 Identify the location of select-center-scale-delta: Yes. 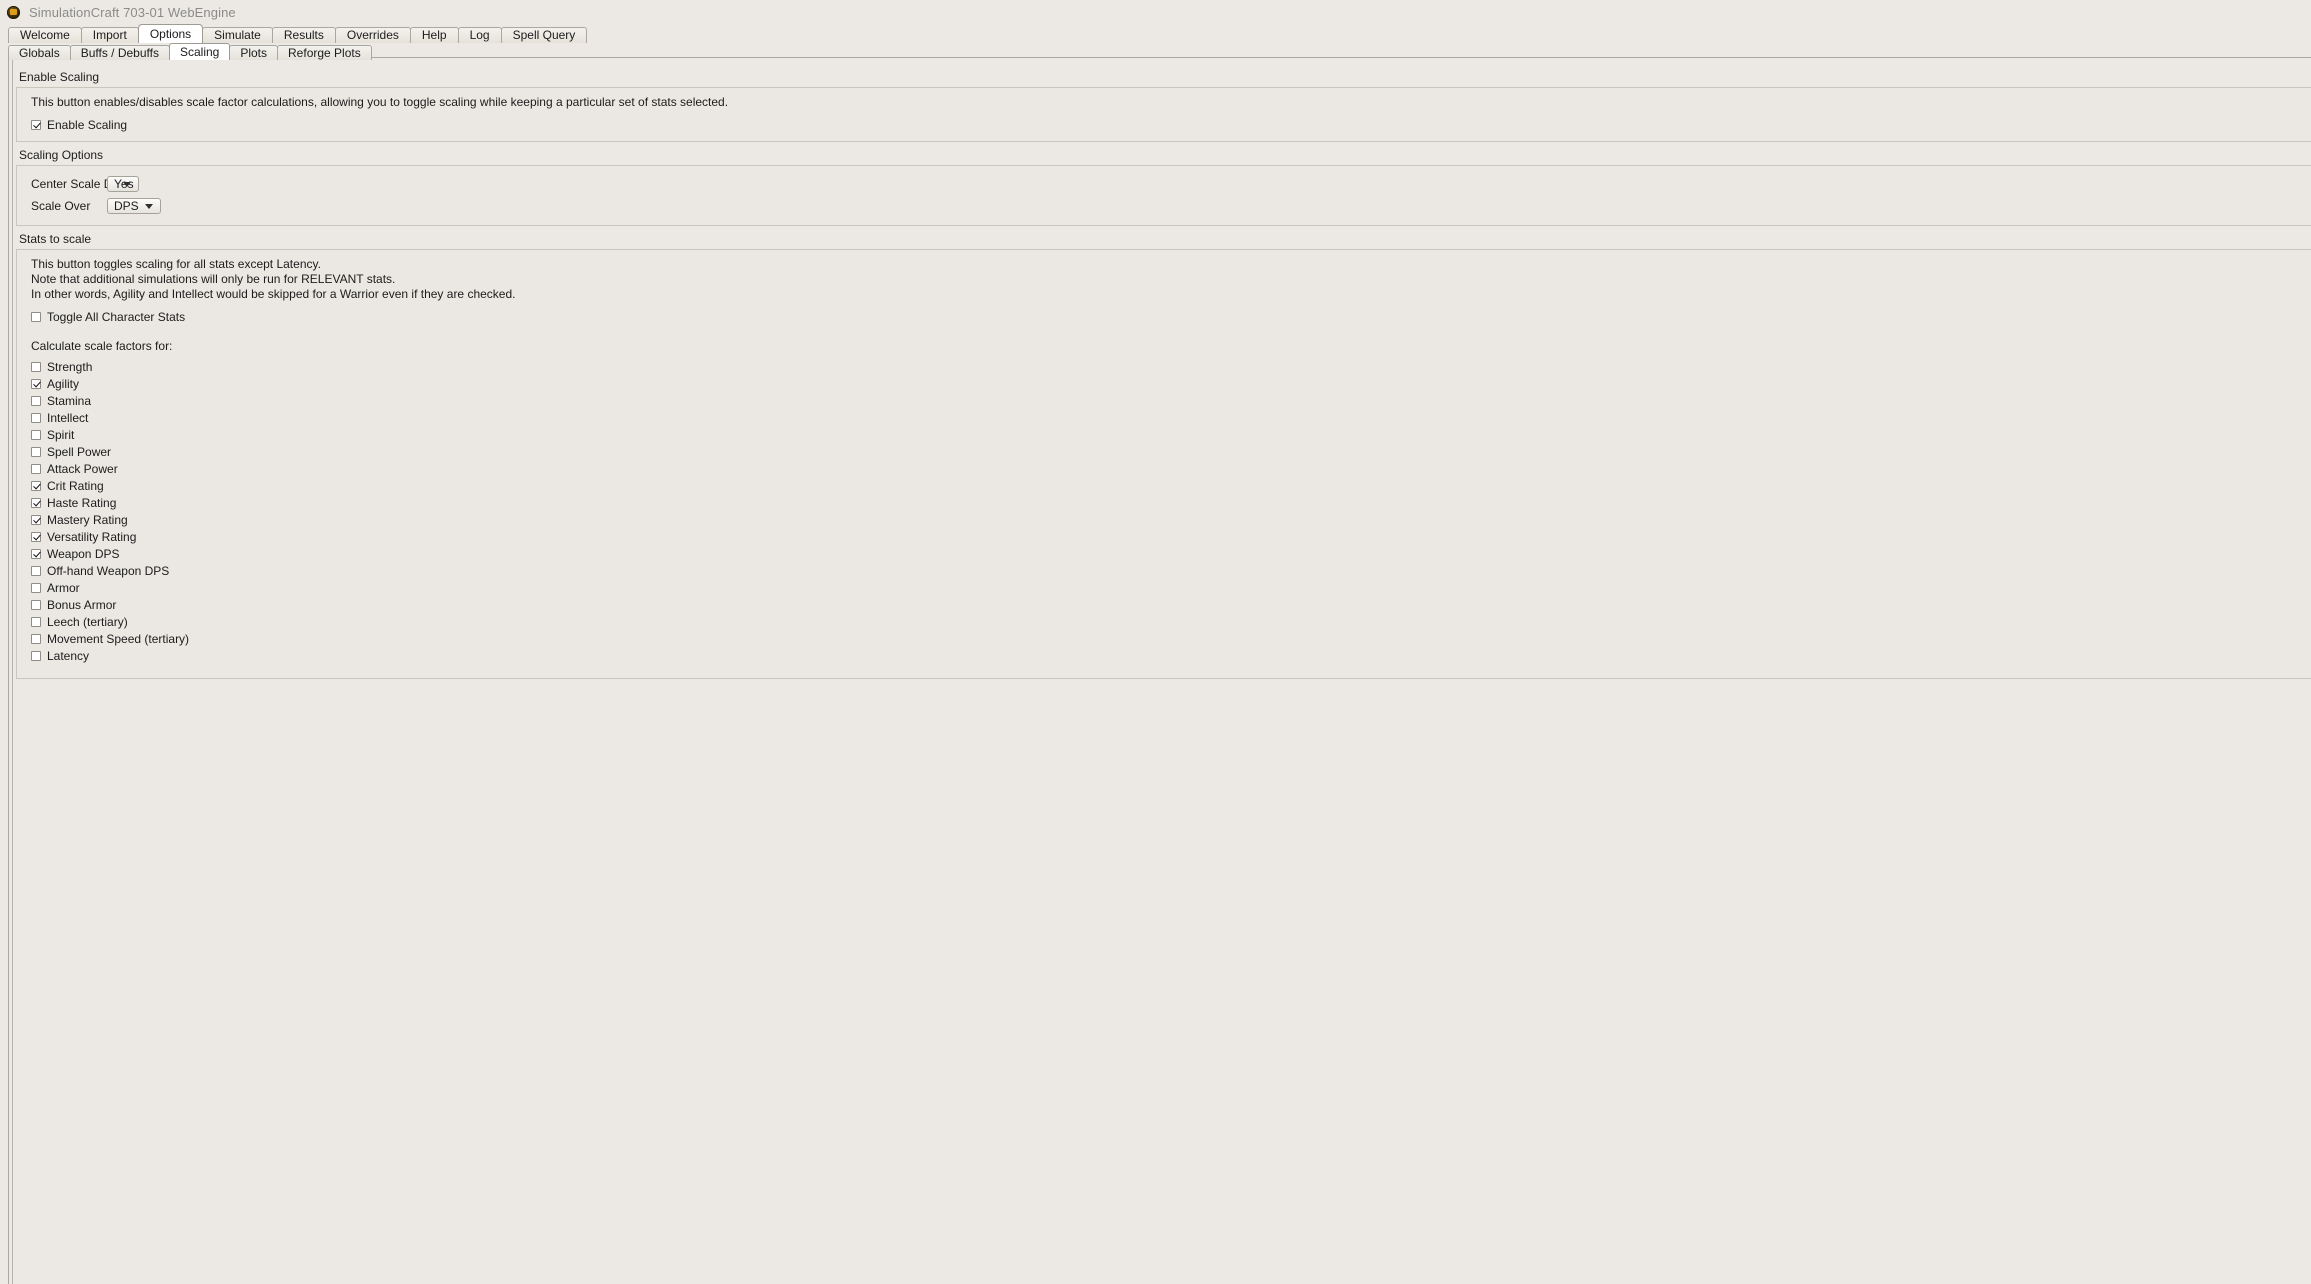
(123, 184).